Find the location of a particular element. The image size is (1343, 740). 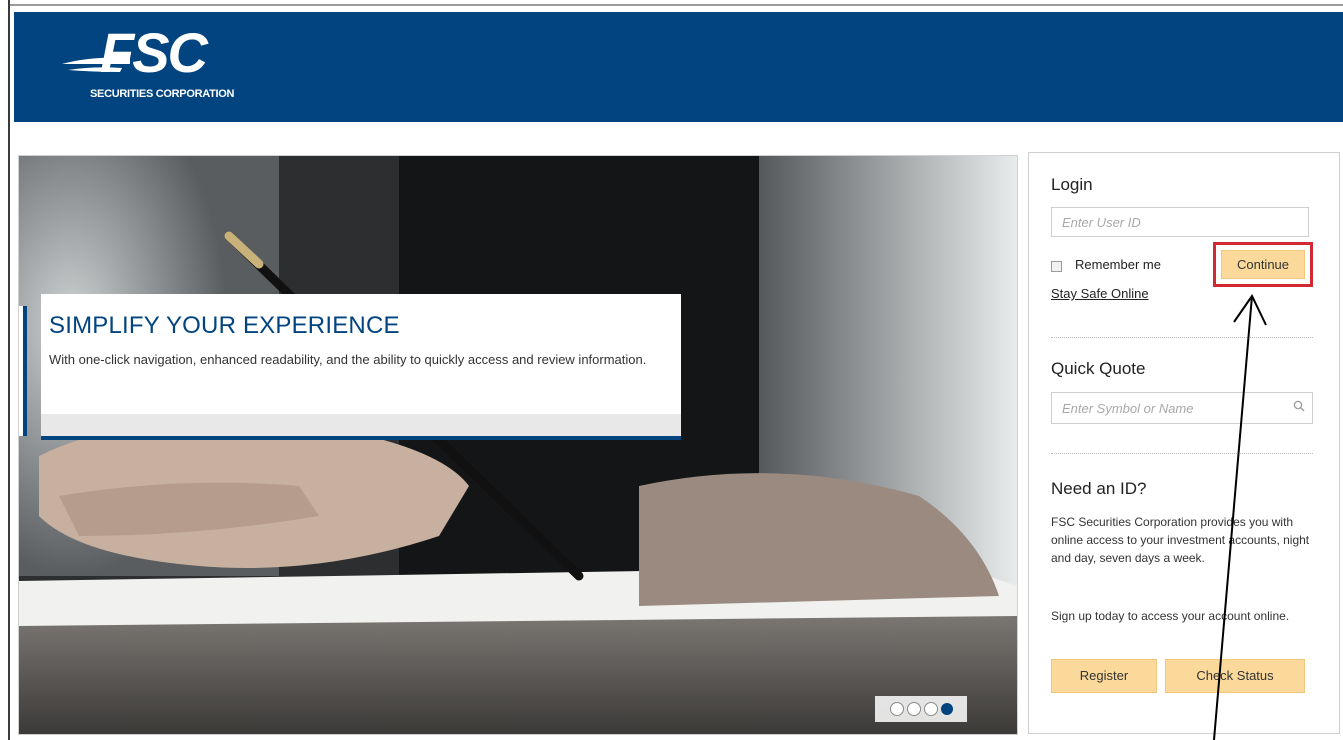

register-button: Register is located at coordinates (1104, 676).